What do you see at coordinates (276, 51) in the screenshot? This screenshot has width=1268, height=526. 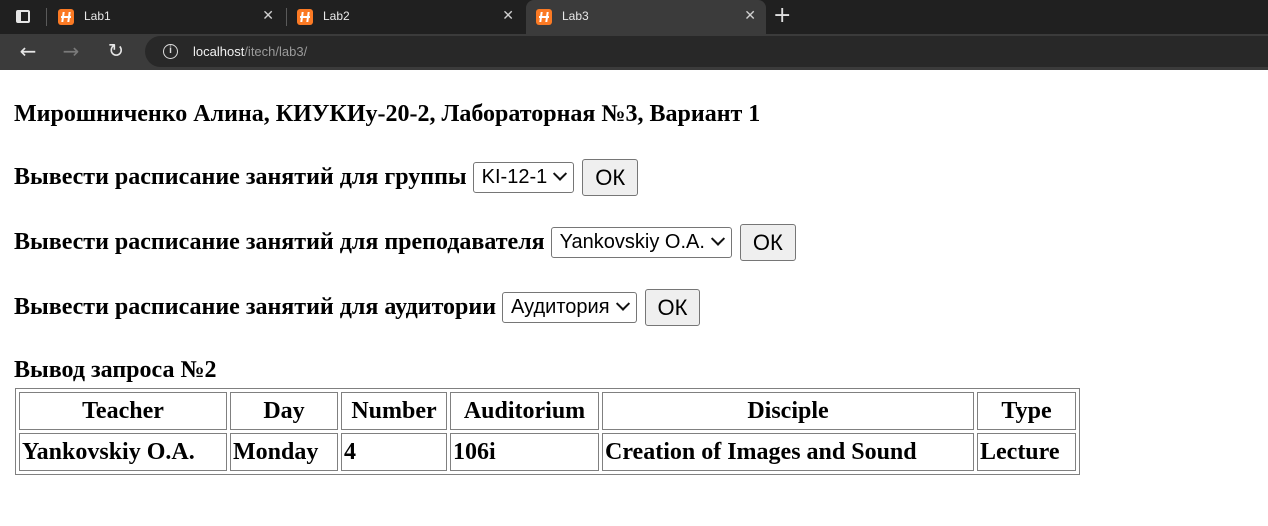 I see `url-path: /itech/lab3/` at bounding box center [276, 51].